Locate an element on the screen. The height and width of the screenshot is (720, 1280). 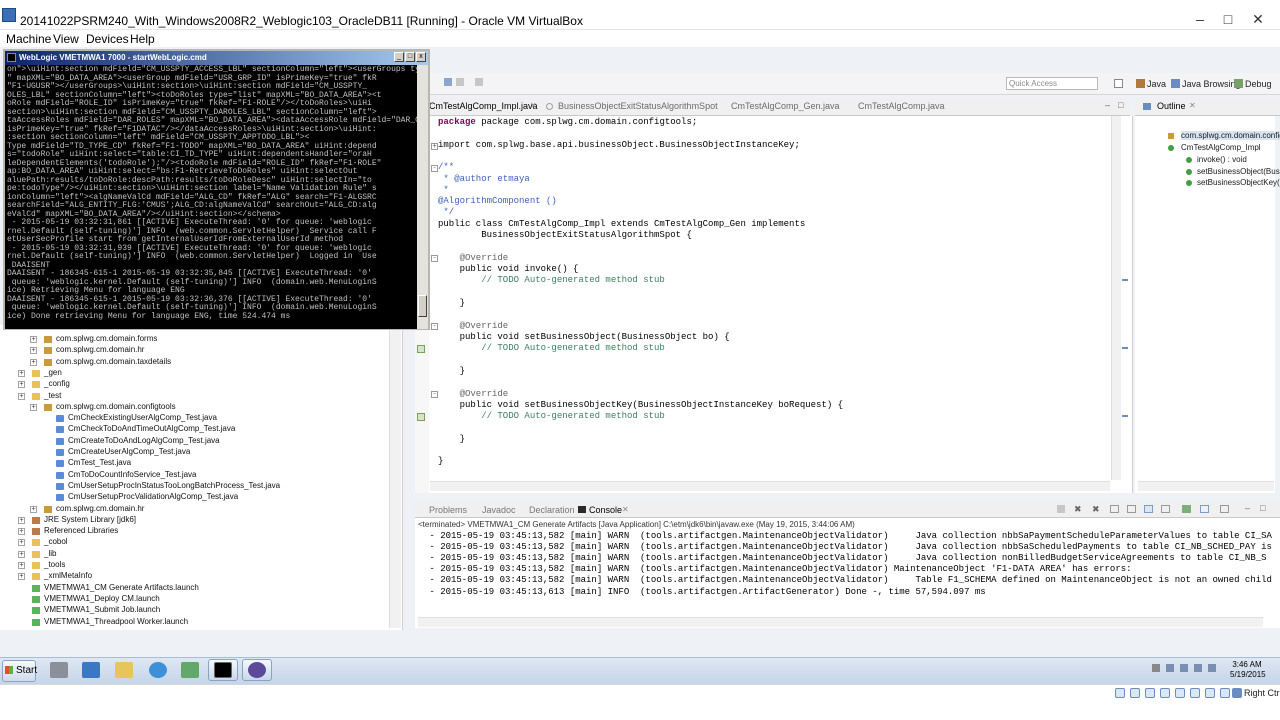
perspective-debug: Debug is located at coordinates (1258, 84).